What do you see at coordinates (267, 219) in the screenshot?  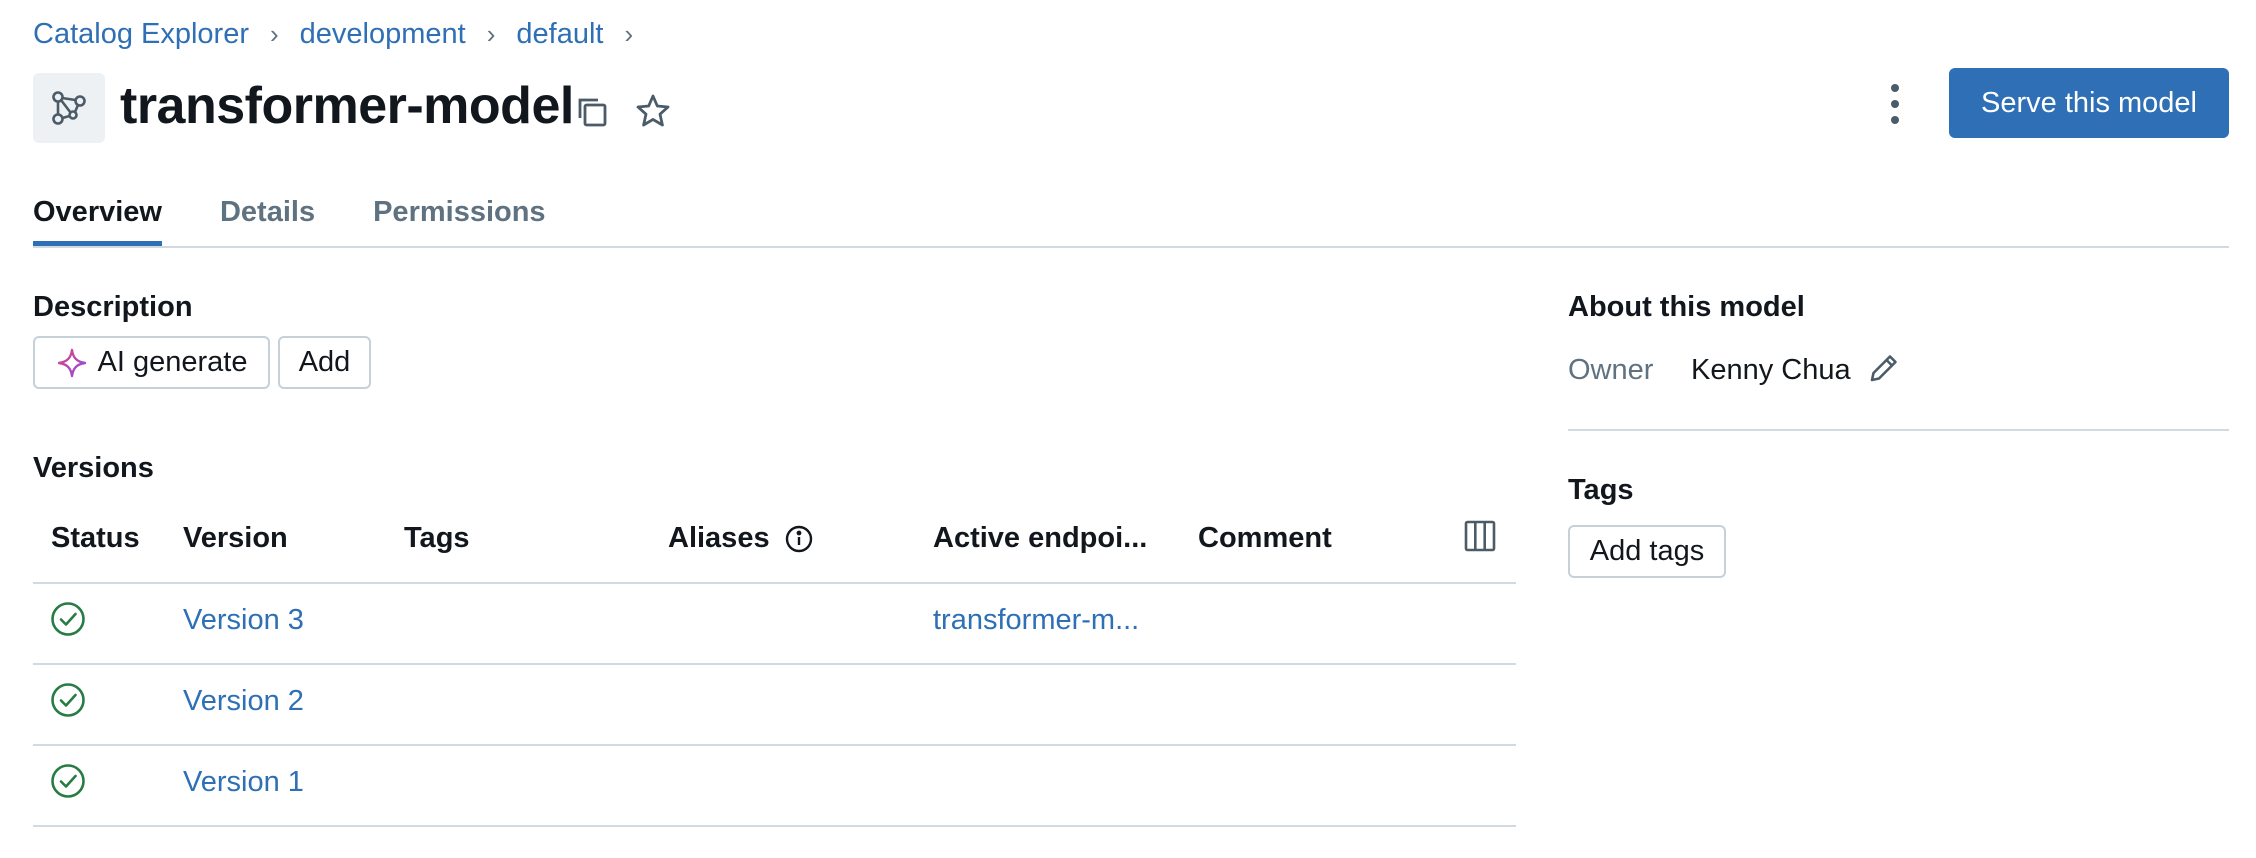 I see `tab-details: Details` at bounding box center [267, 219].